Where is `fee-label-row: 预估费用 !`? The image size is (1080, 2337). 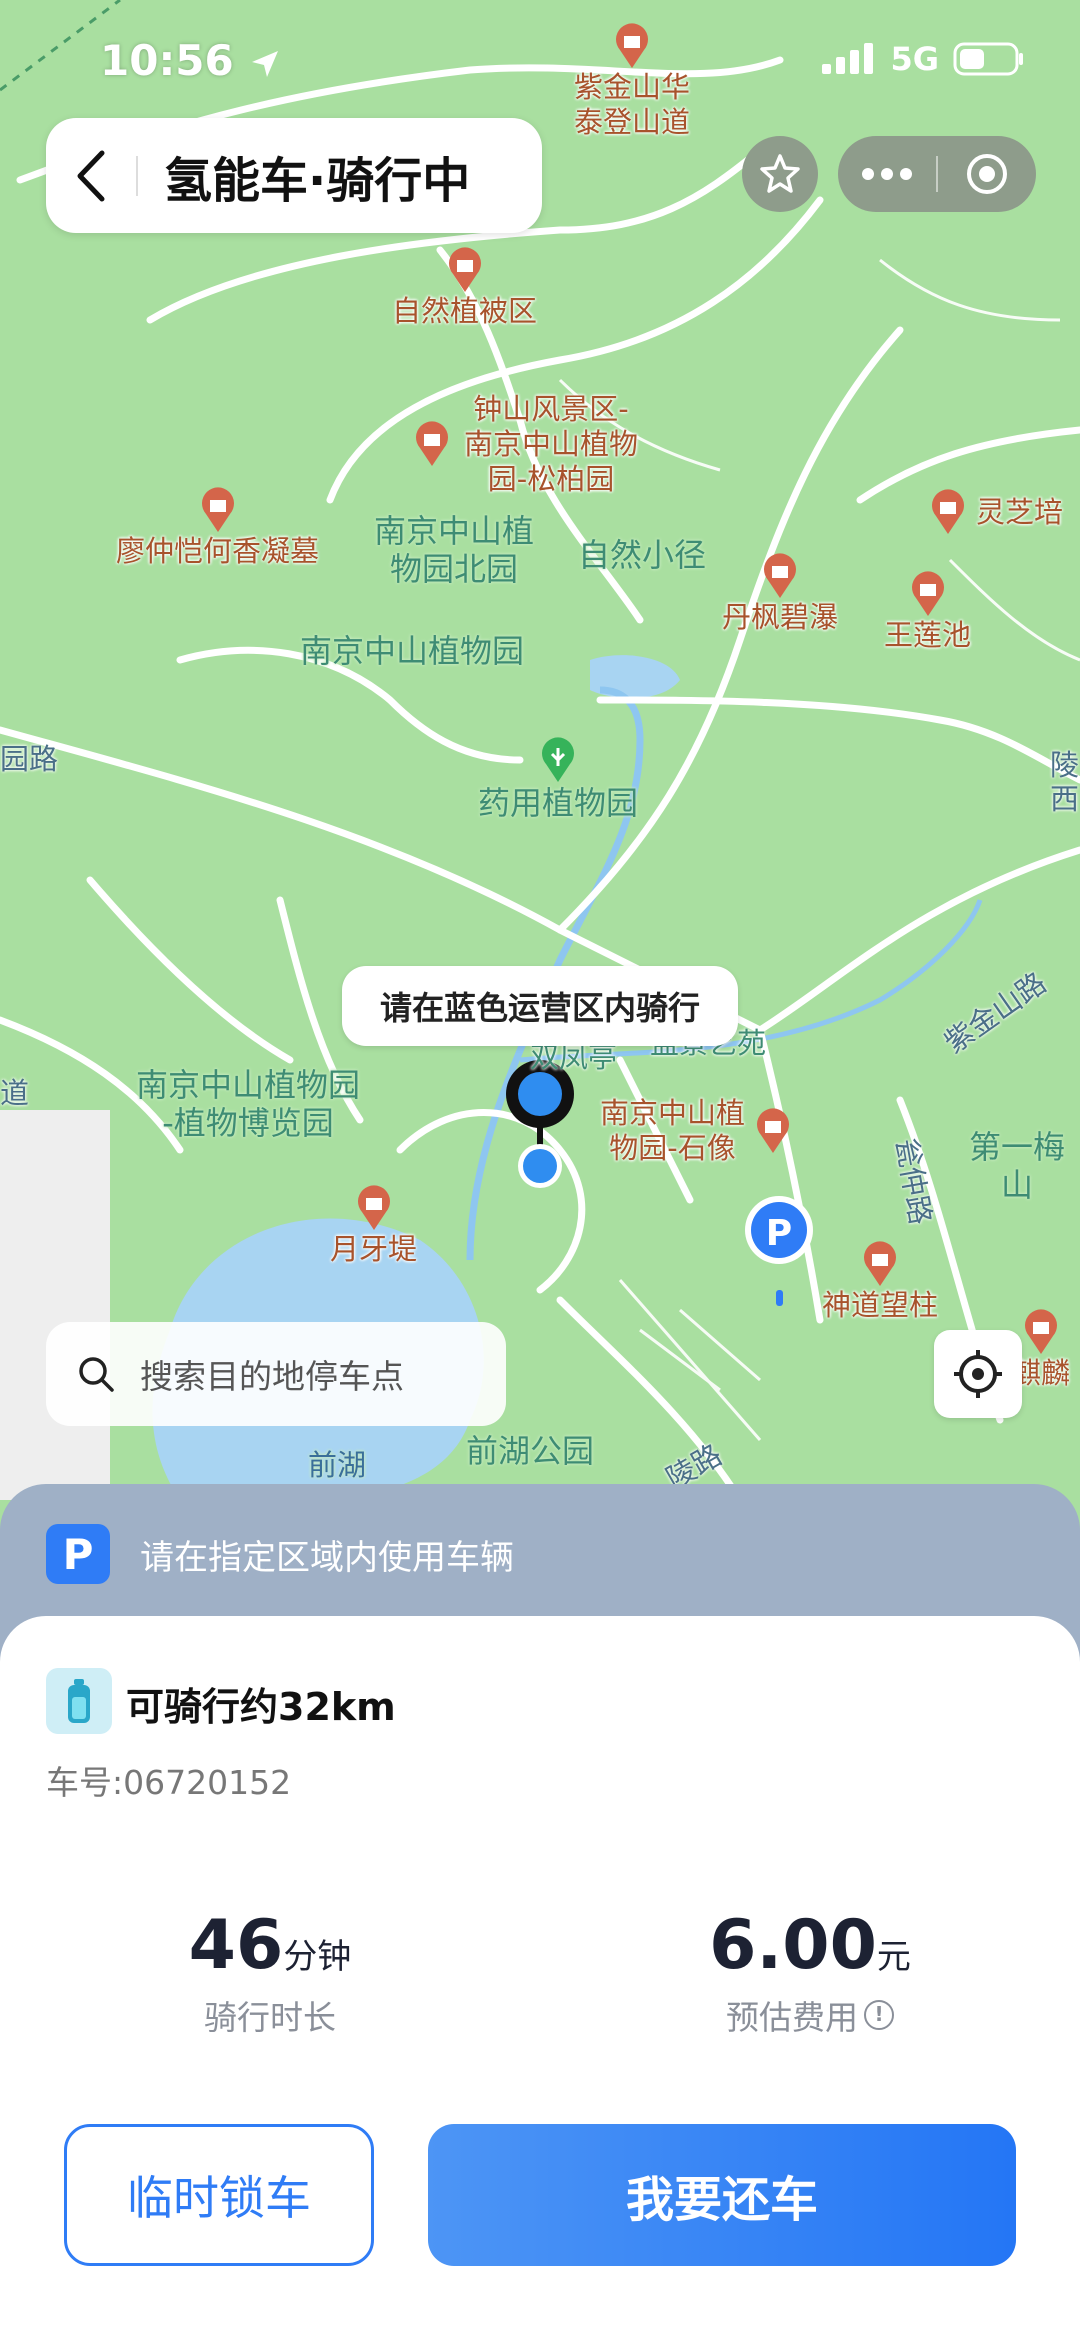
fee-label-row: 预估费用 ! is located at coordinates (810, 2015).